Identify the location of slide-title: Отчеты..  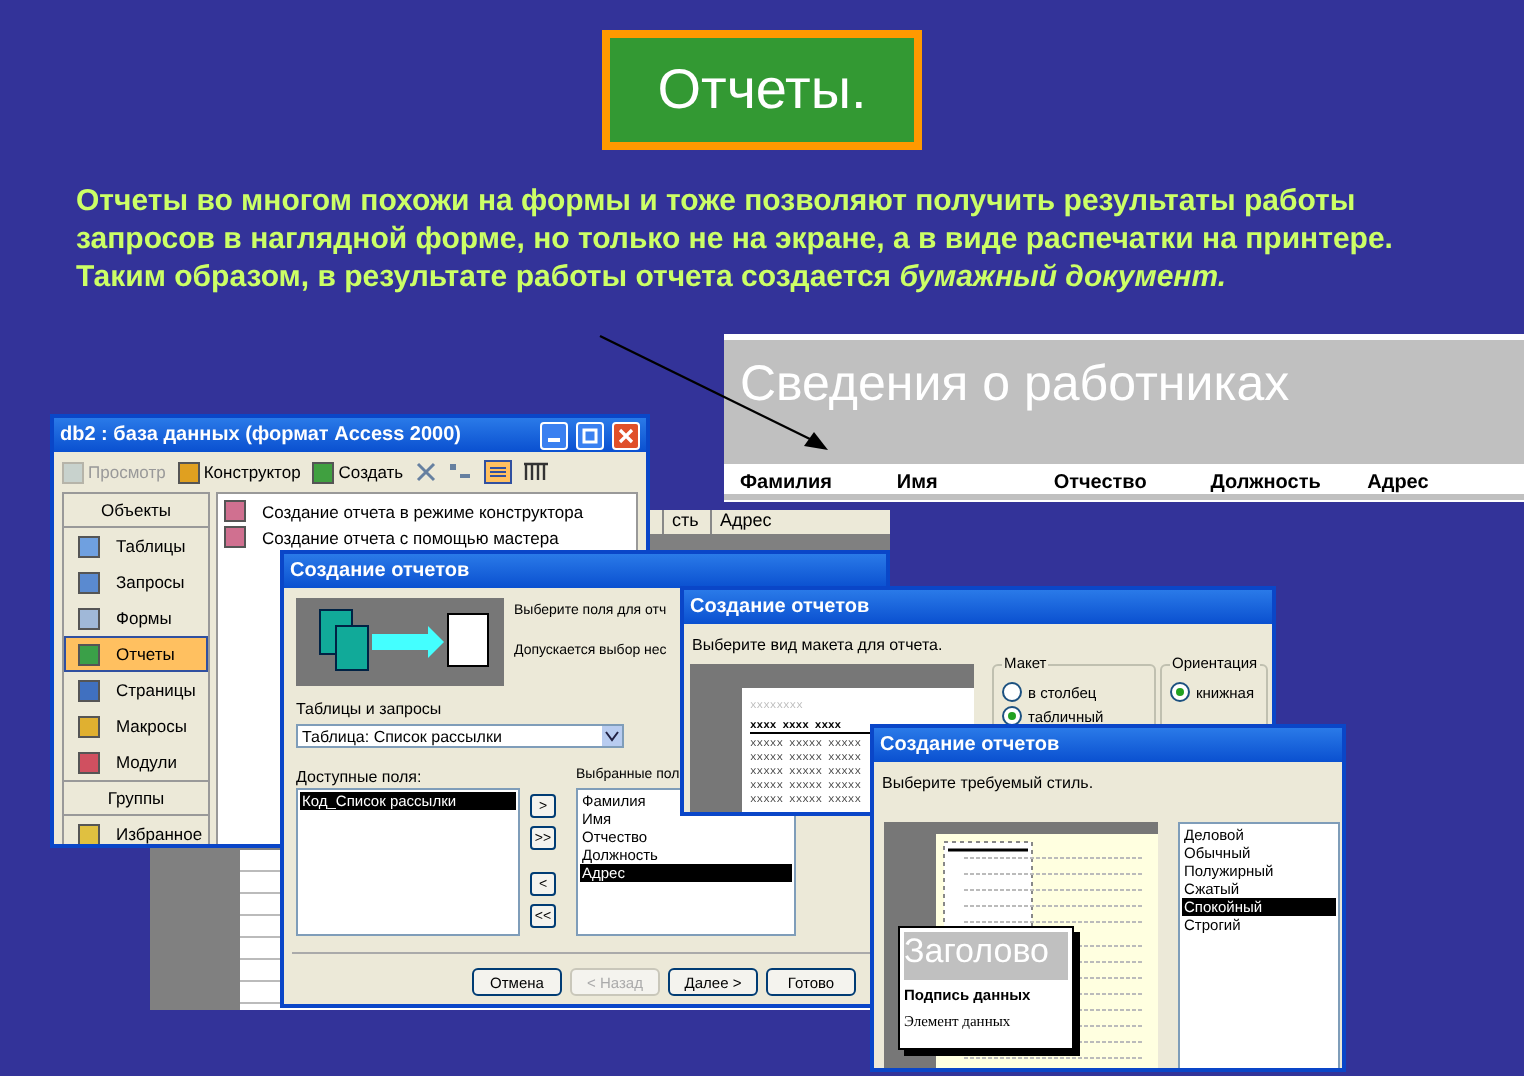
(762, 90).